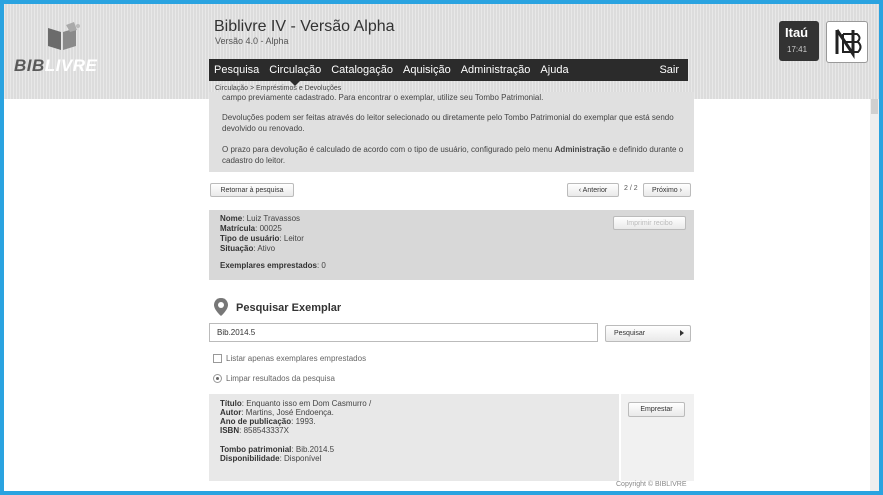 This screenshot has width=883, height=495. What do you see at coordinates (403, 332) in the screenshot?
I see `search-input: Bib.2014.5` at bounding box center [403, 332].